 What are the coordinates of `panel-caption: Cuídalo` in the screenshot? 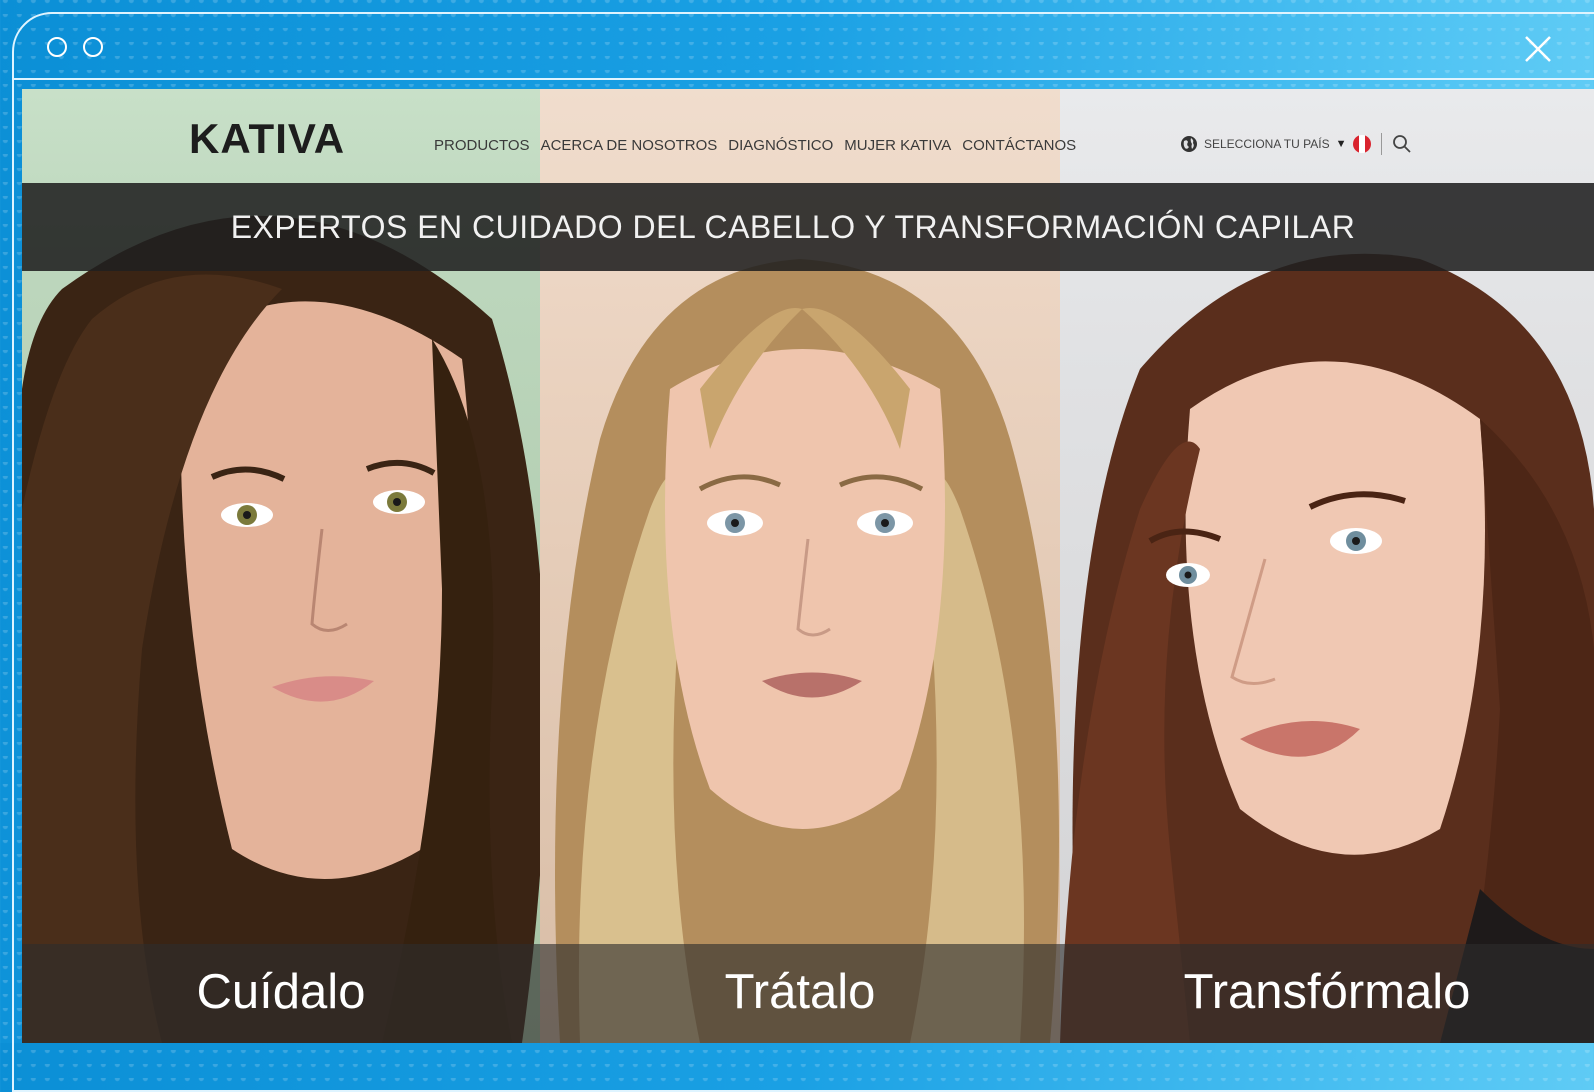 It's located at (281, 992).